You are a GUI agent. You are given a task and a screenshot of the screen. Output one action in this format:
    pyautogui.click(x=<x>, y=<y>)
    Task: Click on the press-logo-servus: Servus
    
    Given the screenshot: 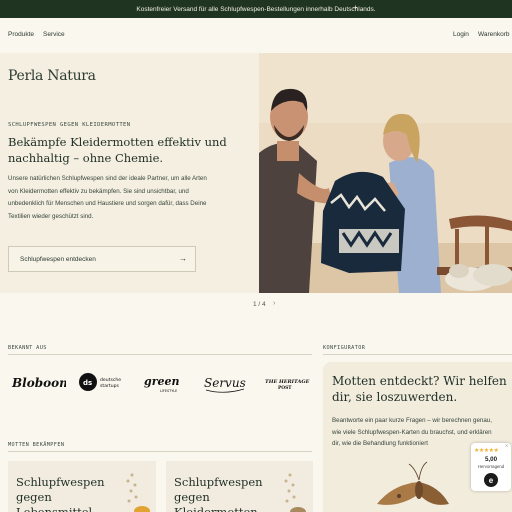 What is the action you would take?
    pyautogui.click(x=225, y=383)
    